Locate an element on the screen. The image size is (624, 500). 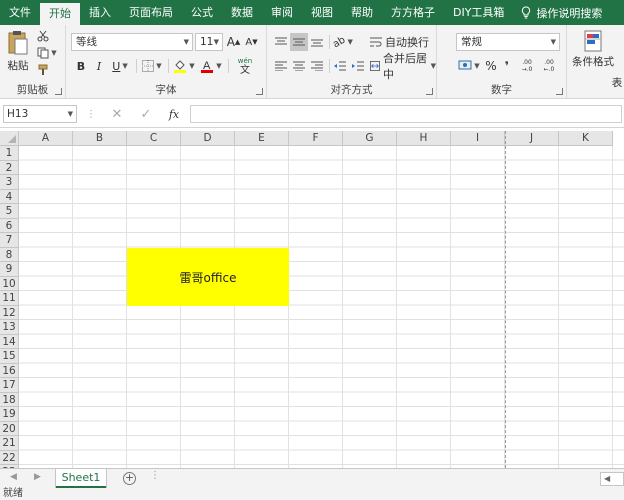
row-header: 12 is located at coordinates (9, 312).